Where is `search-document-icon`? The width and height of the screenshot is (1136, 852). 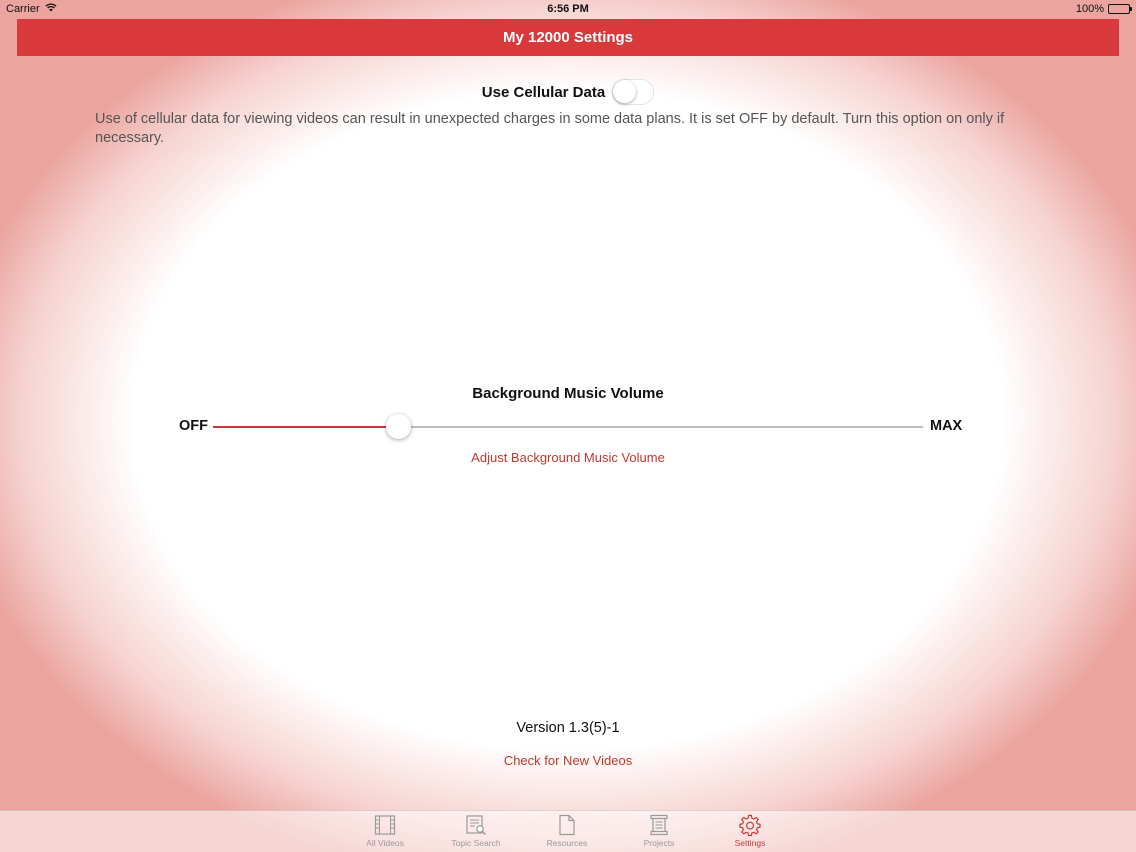
search-document-icon is located at coordinates (476, 825).